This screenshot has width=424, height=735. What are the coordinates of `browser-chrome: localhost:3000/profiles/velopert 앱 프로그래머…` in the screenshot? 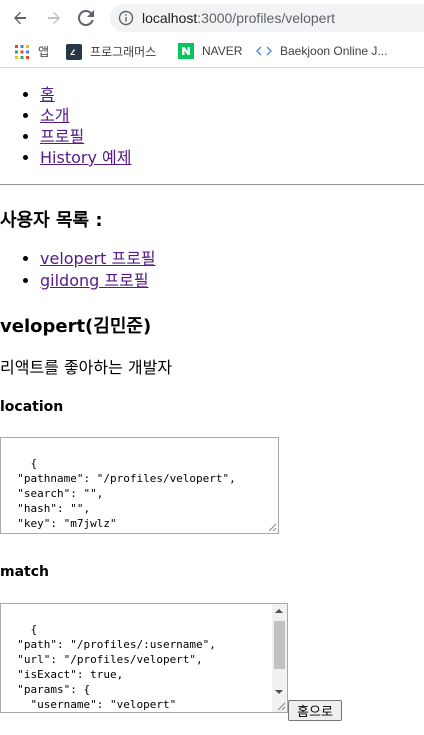 It's located at (212, 34).